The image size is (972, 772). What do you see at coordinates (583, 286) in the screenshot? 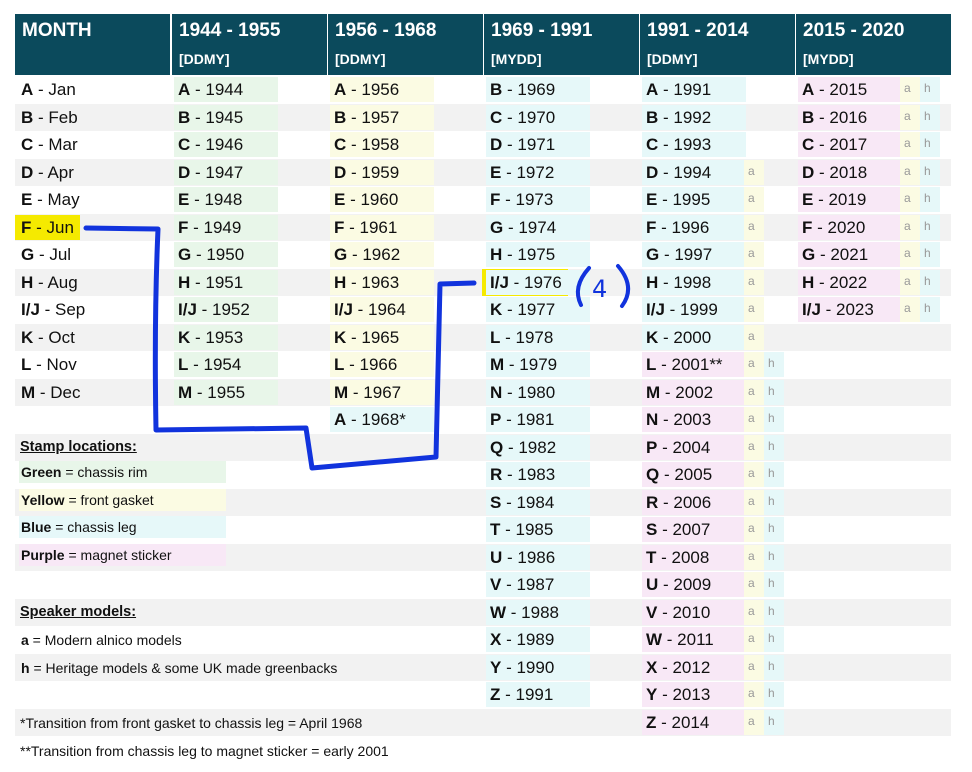
I see `ink-open-paren` at bounding box center [583, 286].